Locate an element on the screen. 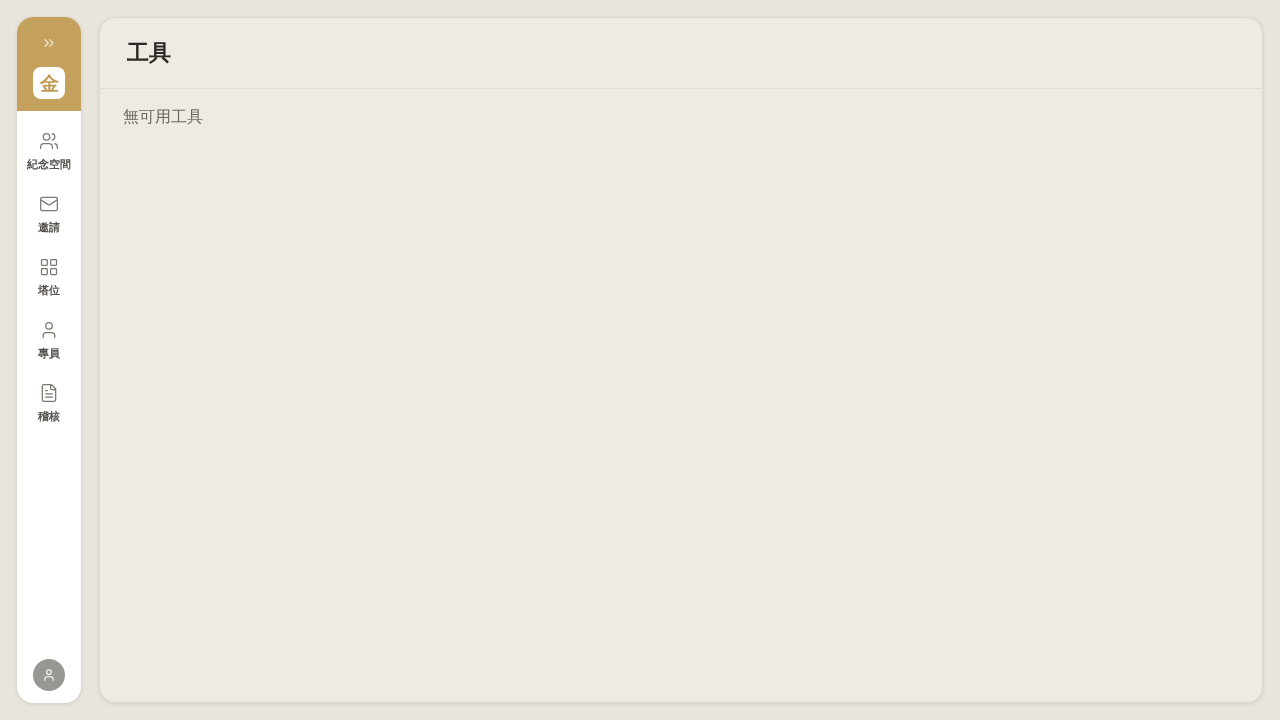  nav-item: 邀請 is located at coordinates (49, 214).